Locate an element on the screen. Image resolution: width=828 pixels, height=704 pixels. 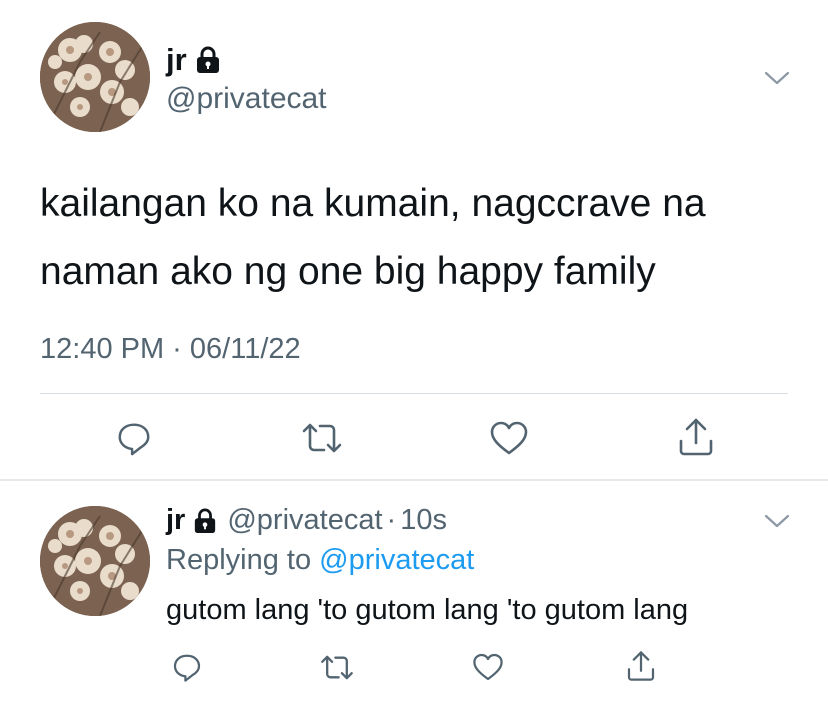
replying-to: Replying to @privatecat is located at coordinates (320, 560).